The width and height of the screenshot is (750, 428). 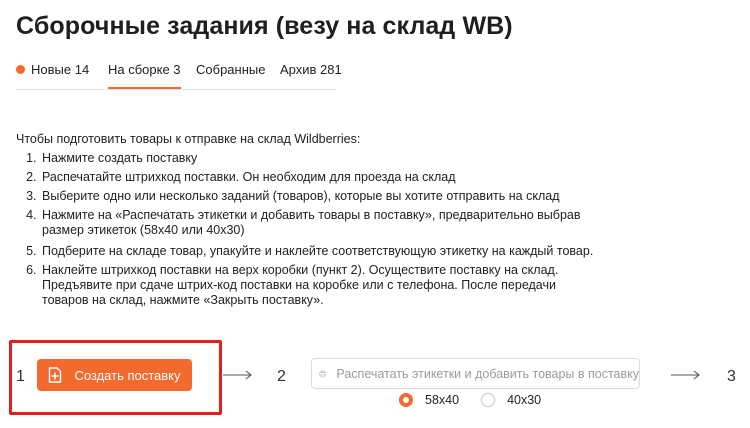 I want to click on label-size-40x30-label: 40x30, so click(x=524, y=400).